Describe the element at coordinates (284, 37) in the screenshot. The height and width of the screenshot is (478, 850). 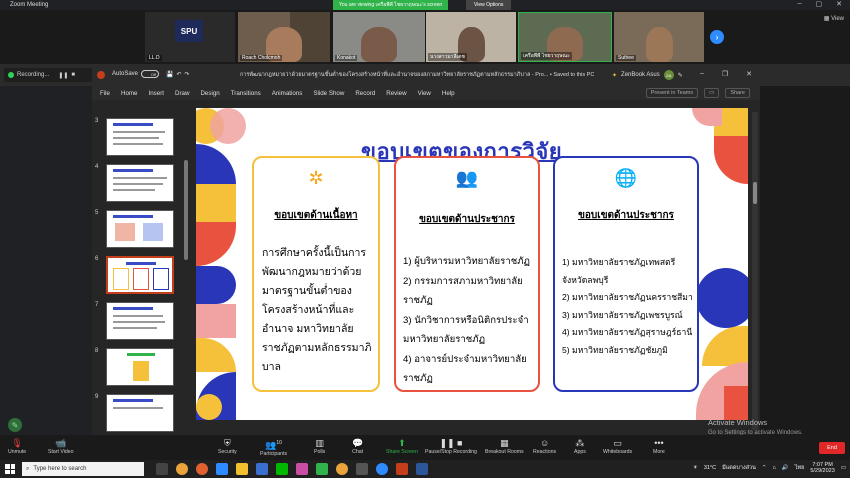
I see `video-tile: Roach Cholcmoh` at that location.